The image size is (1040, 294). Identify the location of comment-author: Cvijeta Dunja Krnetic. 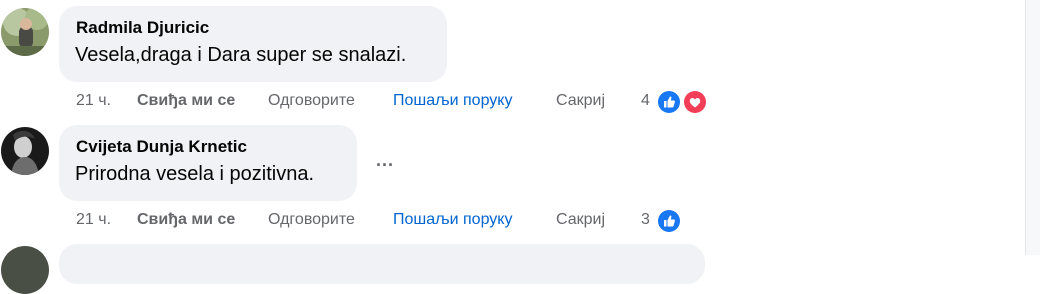
(161, 147).